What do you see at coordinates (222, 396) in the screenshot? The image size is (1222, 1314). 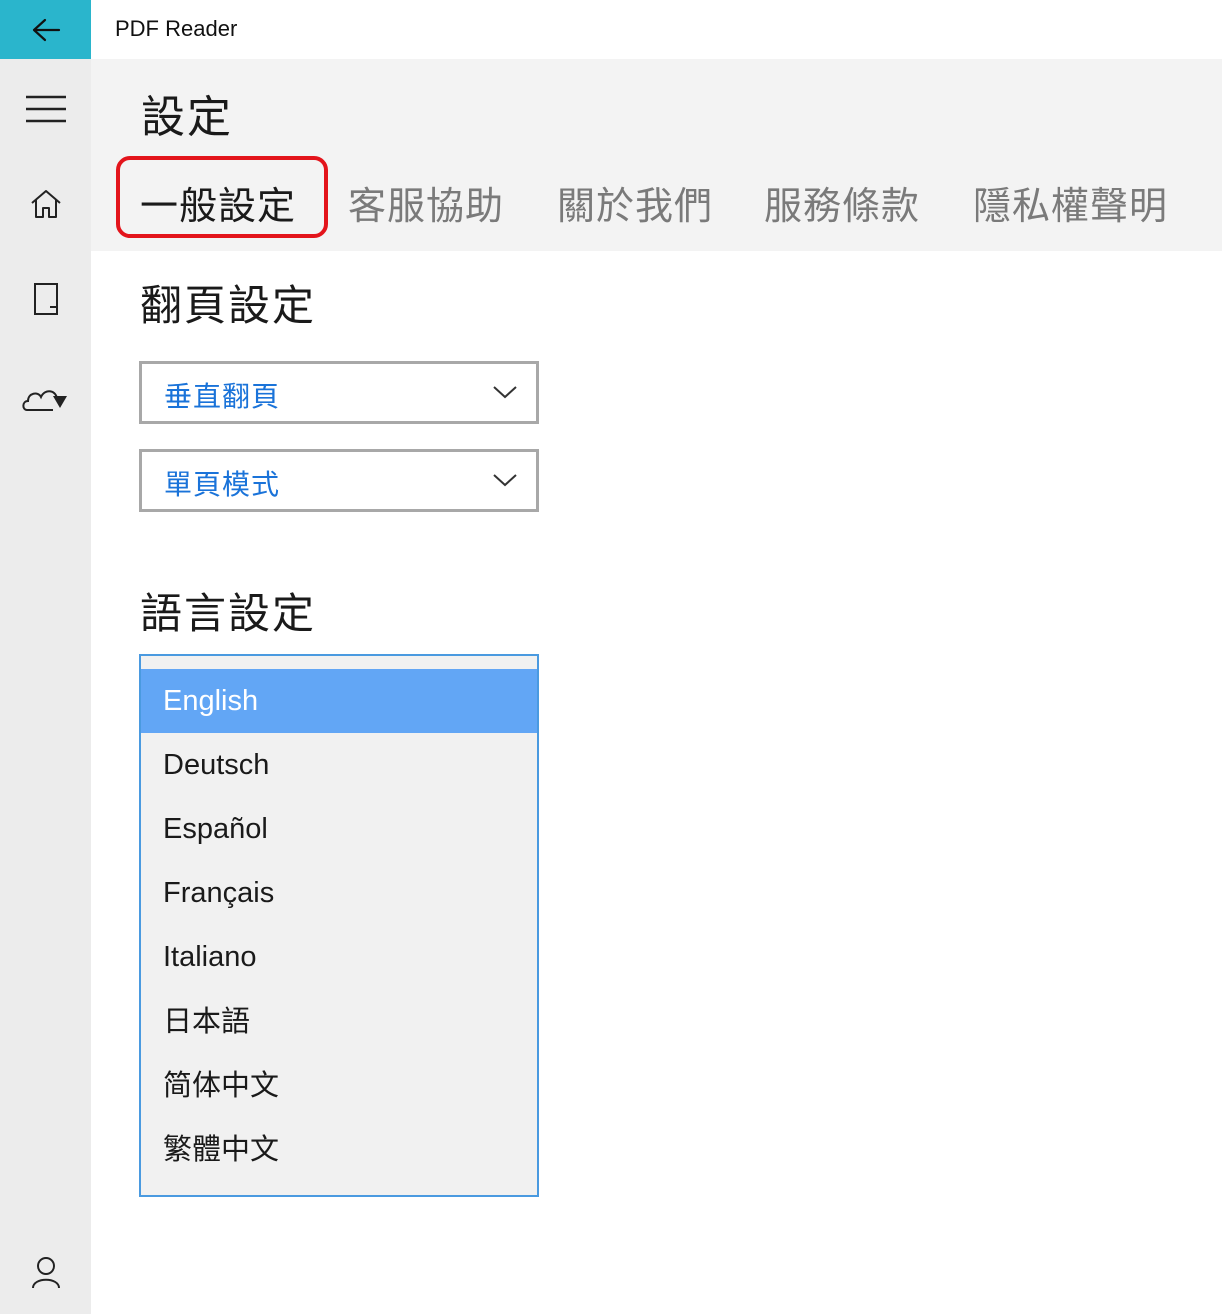 I see `page-turn-direction-value: 垂直翻頁` at bounding box center [222, 396].